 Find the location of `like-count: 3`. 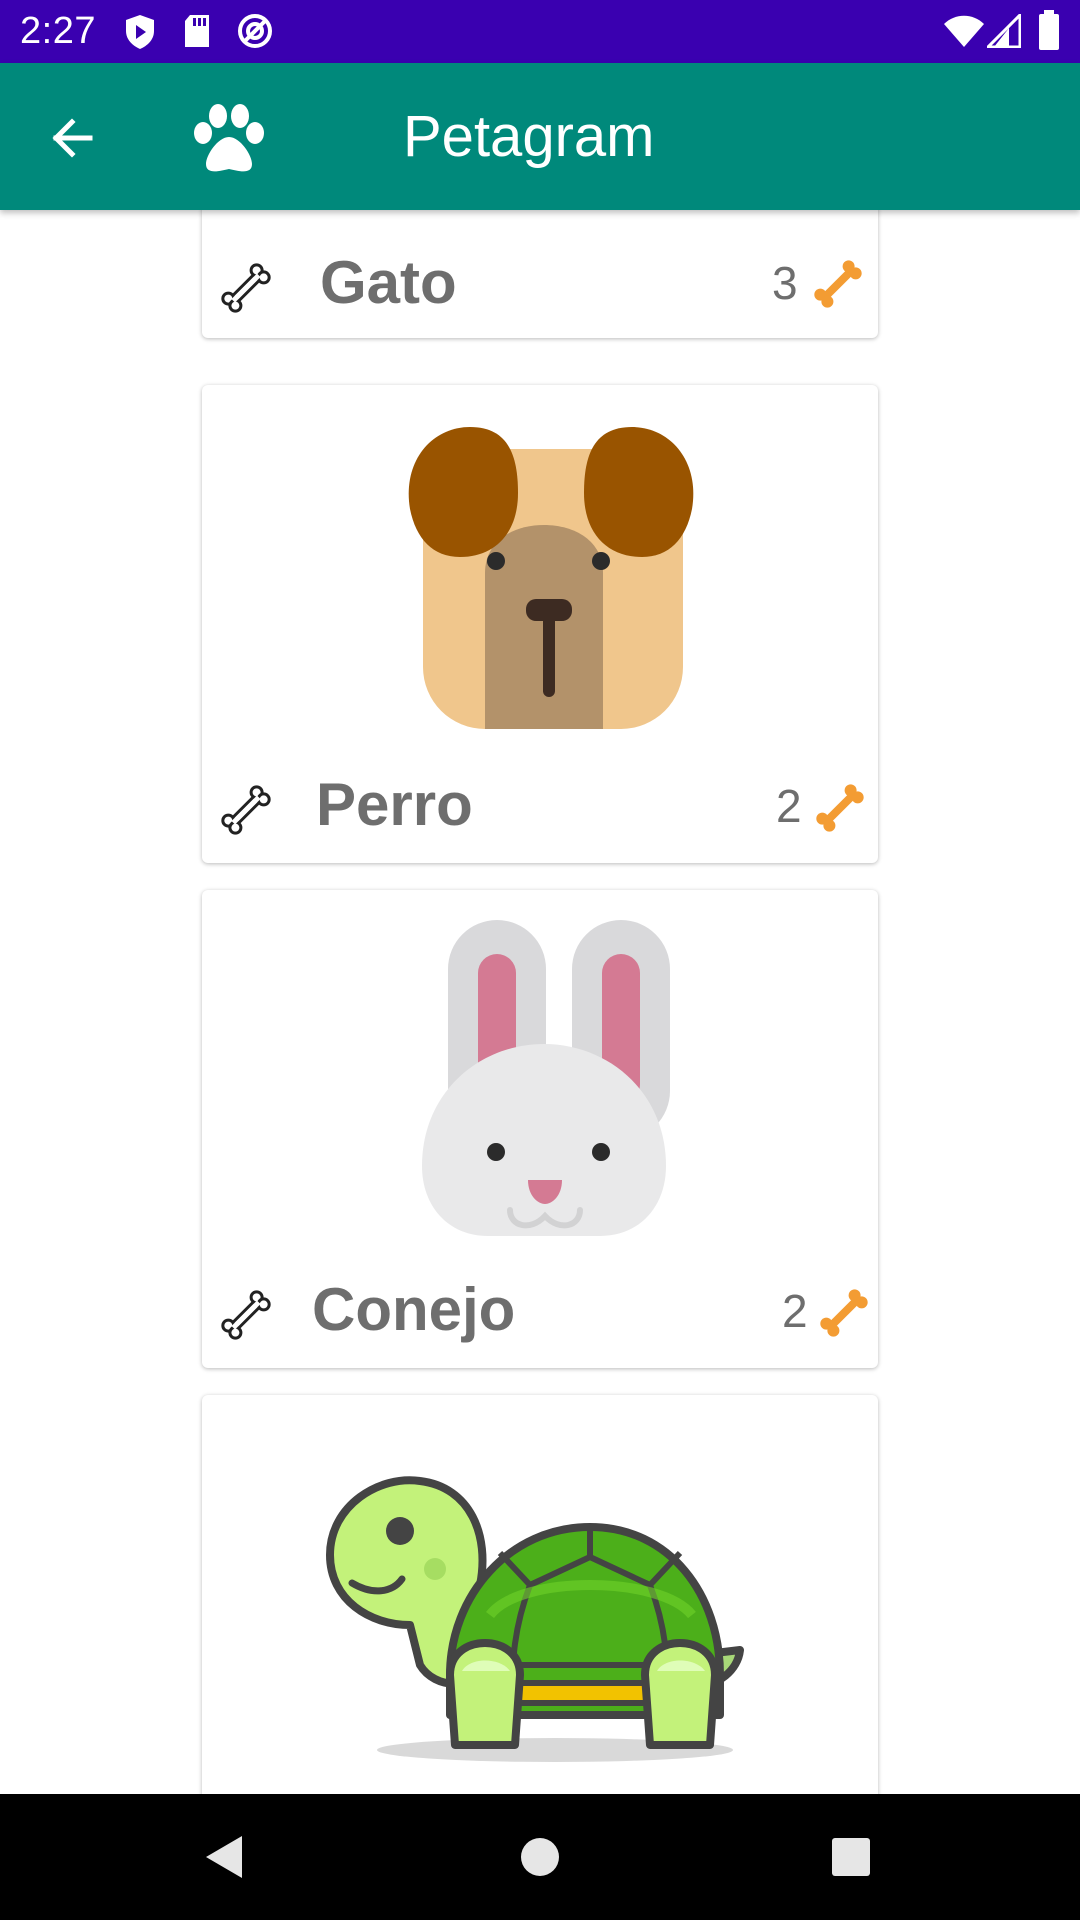

like-count: 3 is located at coordinates (785, 283).